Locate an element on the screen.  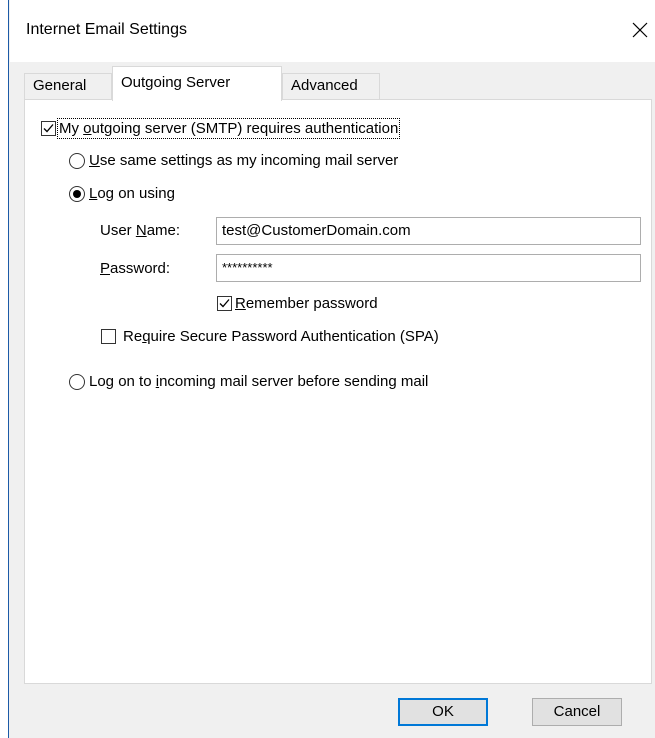
ok-button: OK is located at coordinates (443, 712).